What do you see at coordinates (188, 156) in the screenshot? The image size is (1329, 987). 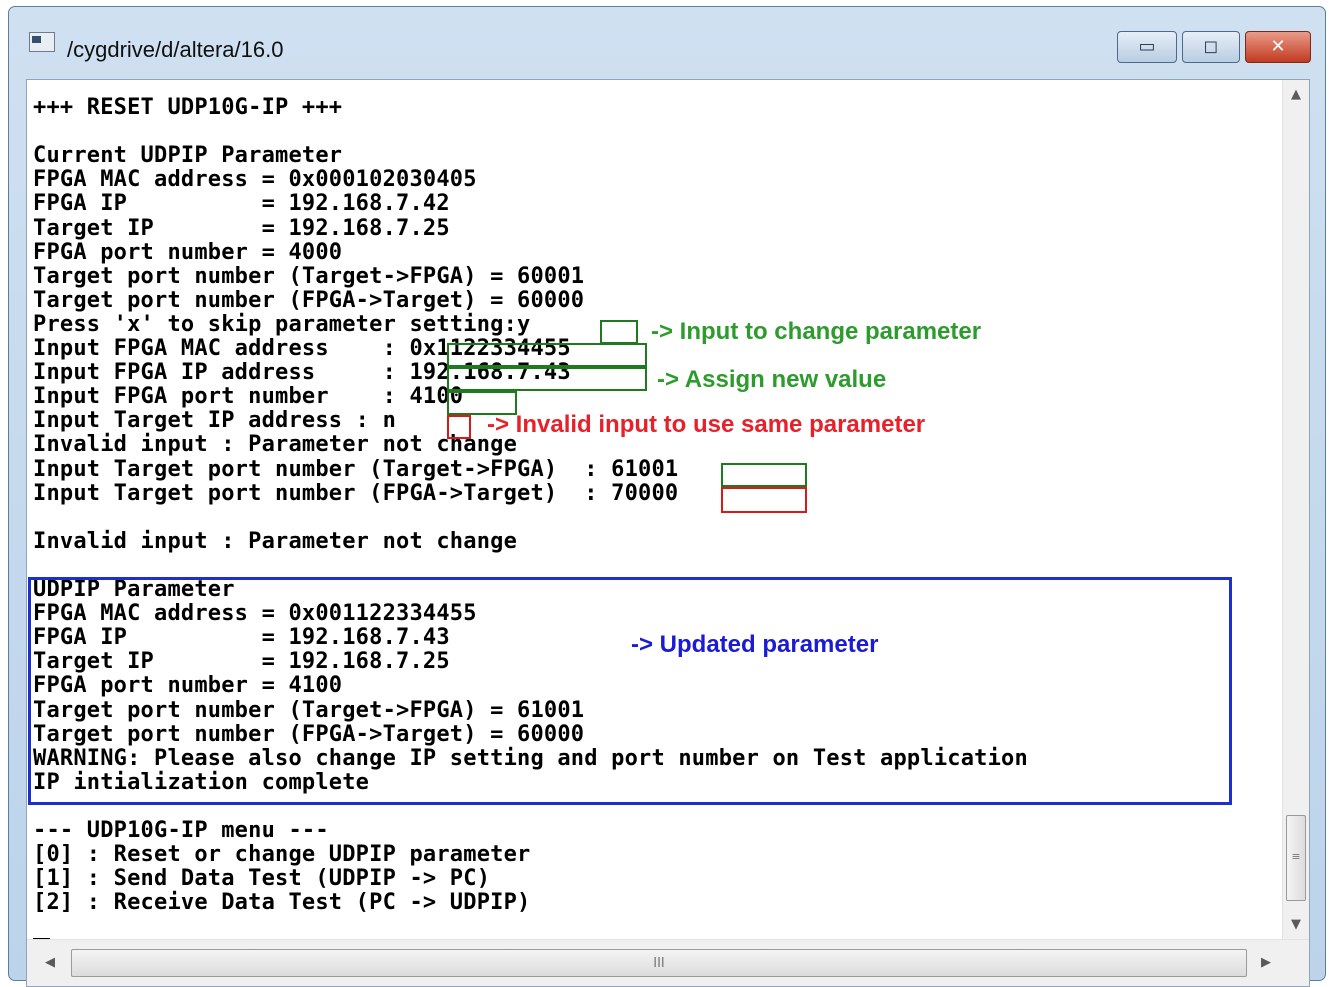 I see `console-line: Current UDPIP Parameter` at bounding box center [188, 156].